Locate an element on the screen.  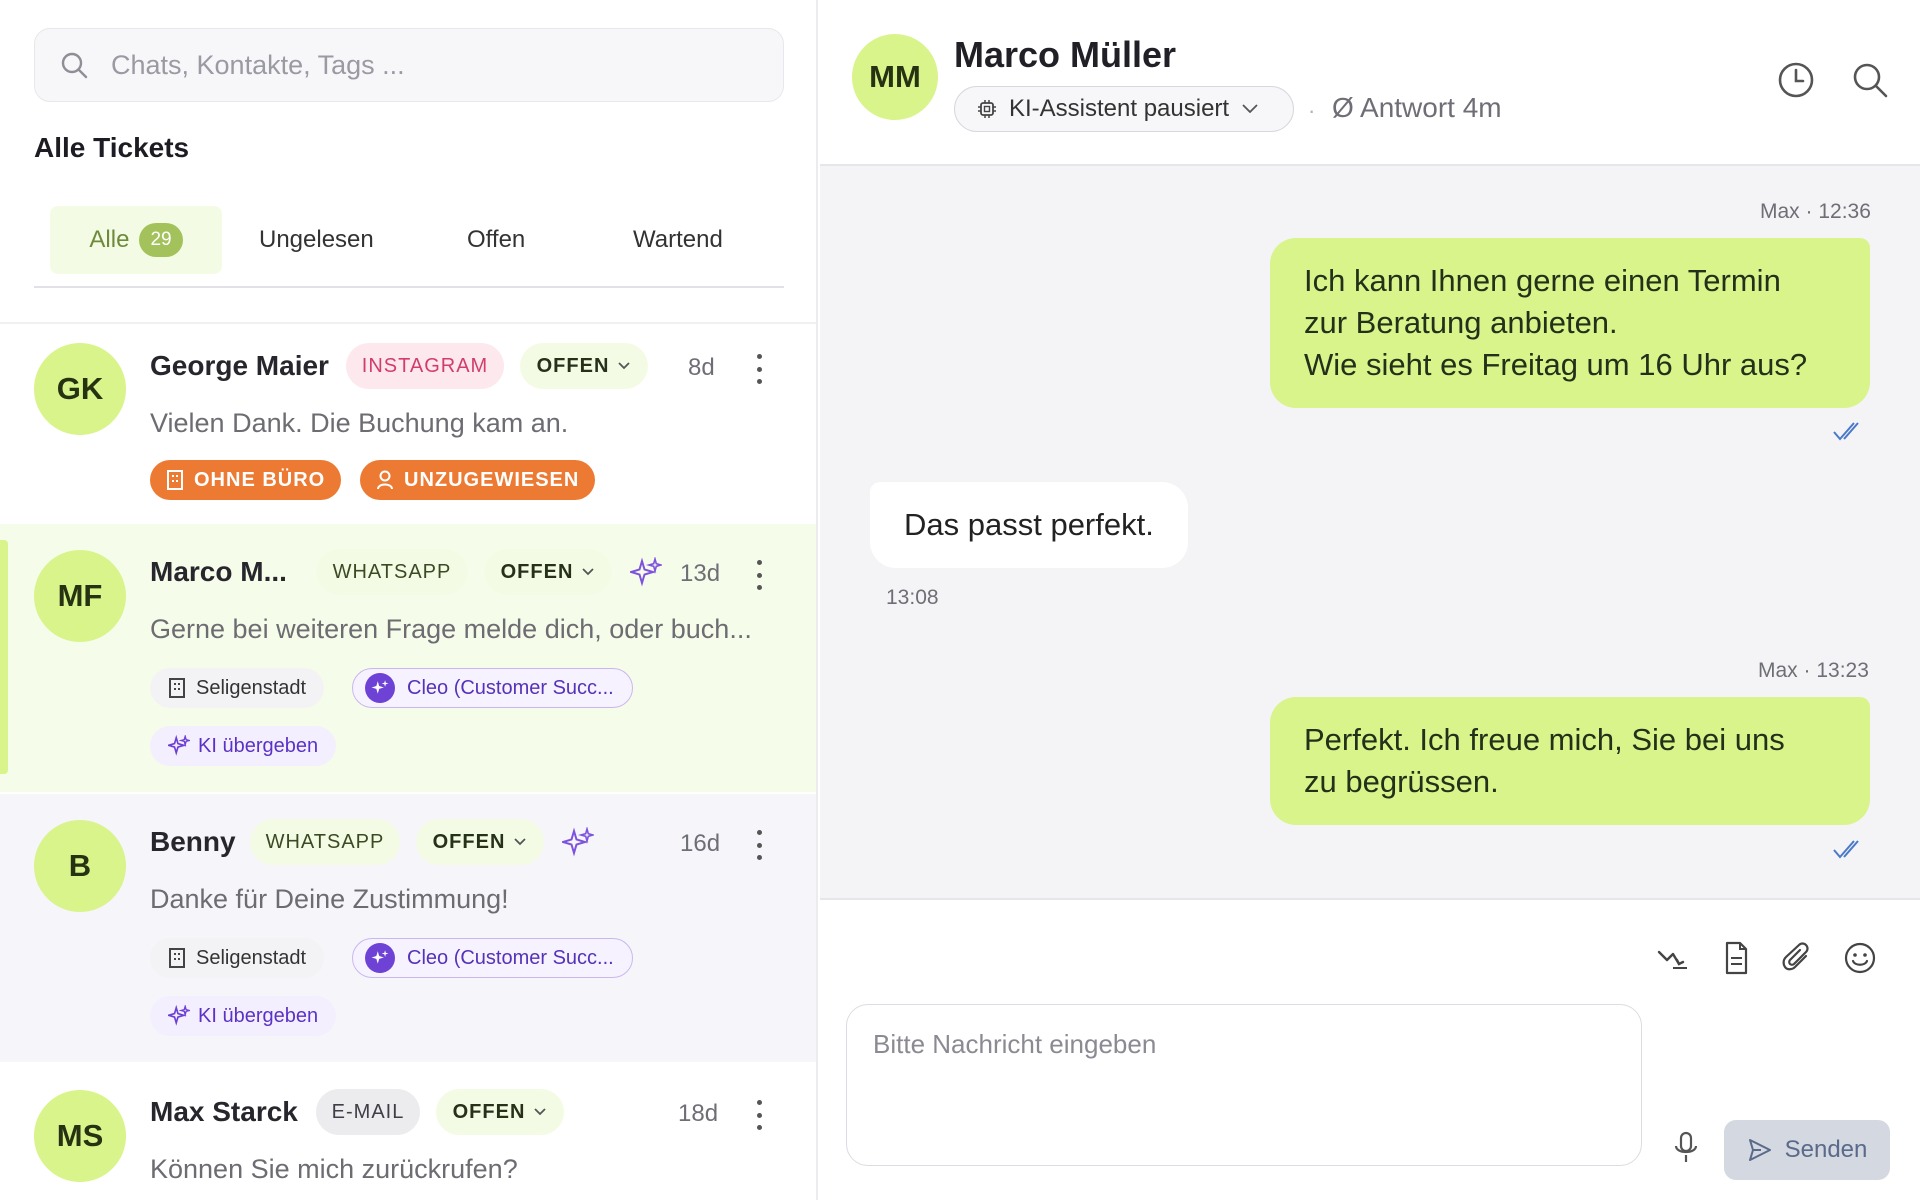
message-line: zu begrüssen. is located at coordinates (1401, 781).